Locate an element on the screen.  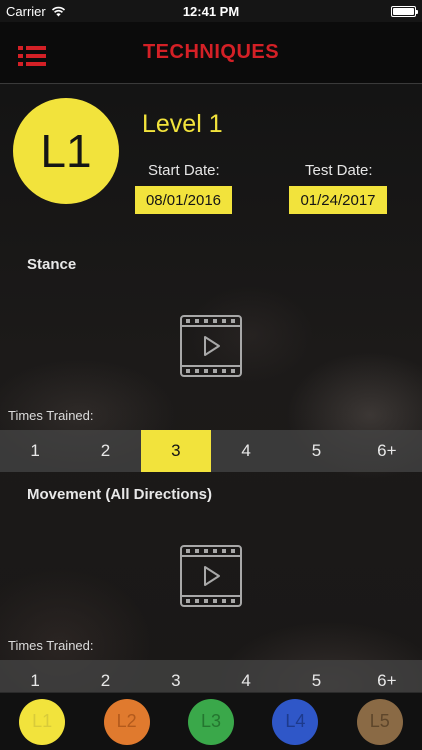
times-option-2: 2 is located at coordinates (105, 451).